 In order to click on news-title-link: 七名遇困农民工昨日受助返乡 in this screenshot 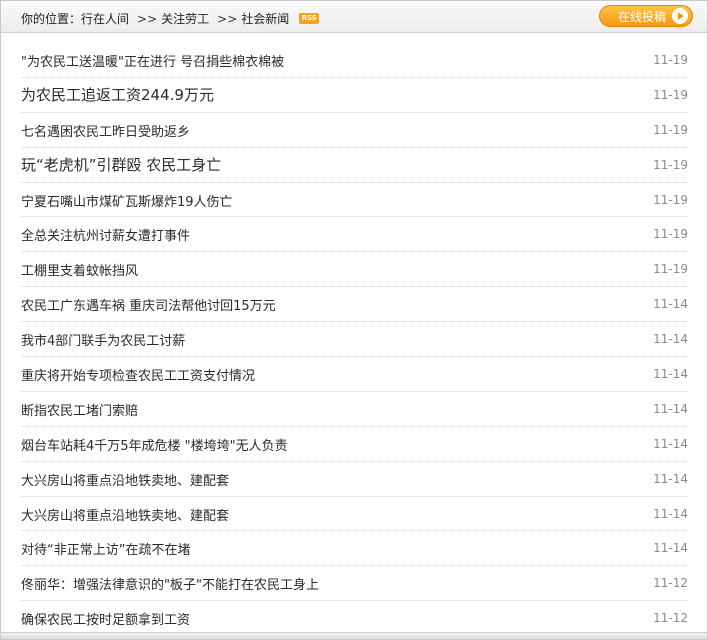, I will do `click(105, 130)`.